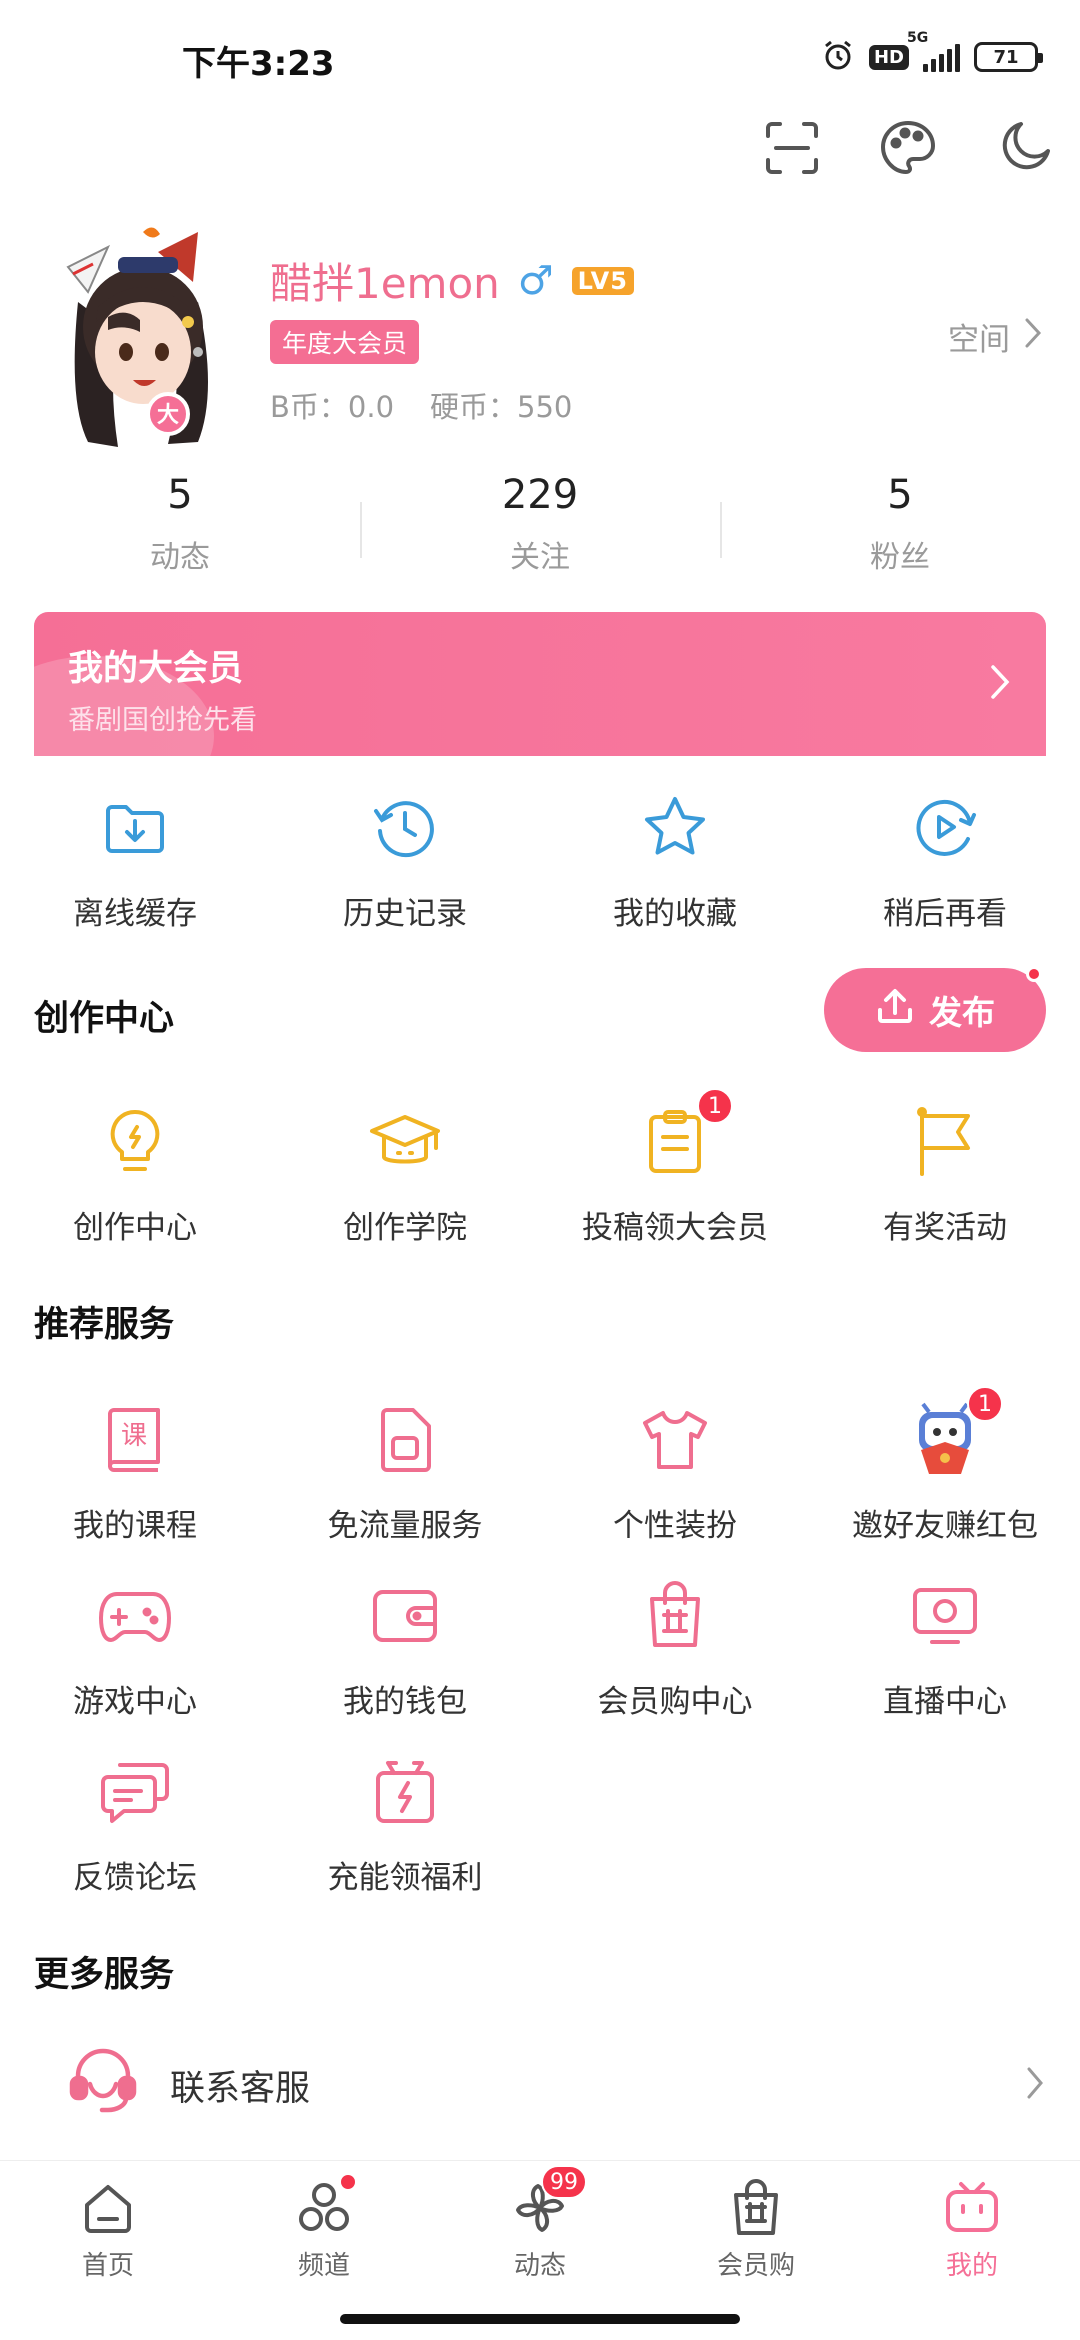 This screenshot has width=1080, height=2340. I want to click on reward-activity-item: 有奖活动, so click(945, 1174).